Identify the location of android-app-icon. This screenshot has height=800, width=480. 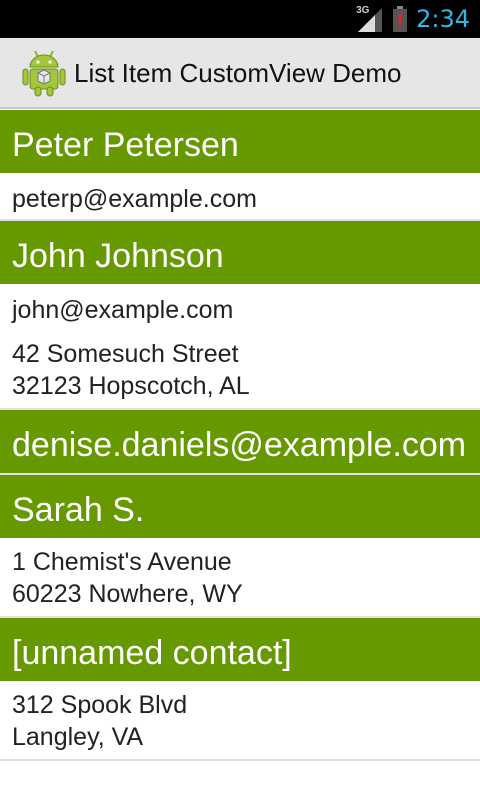
(44, 73).